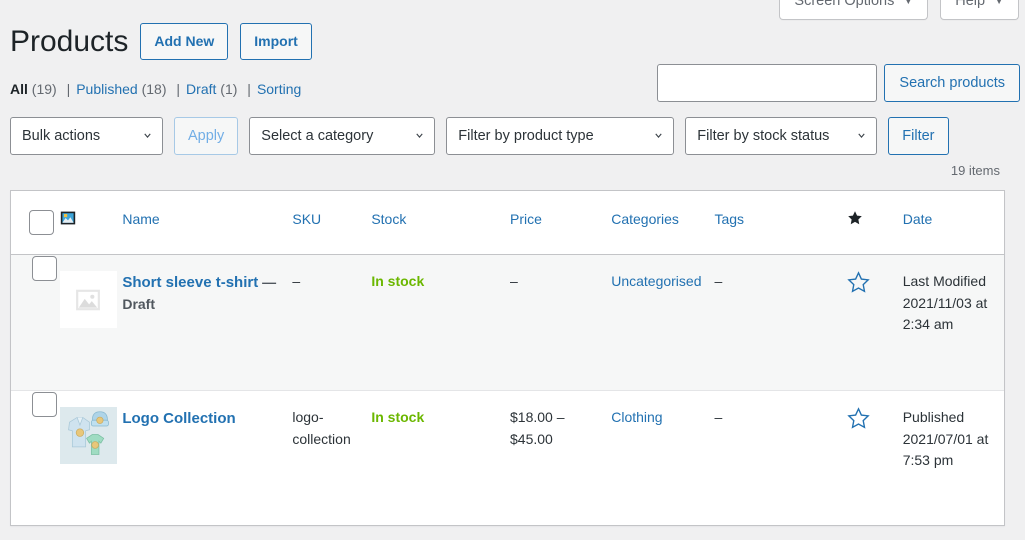  I want to click on status-link-sorting-label: Sorting, so click(279, 89).